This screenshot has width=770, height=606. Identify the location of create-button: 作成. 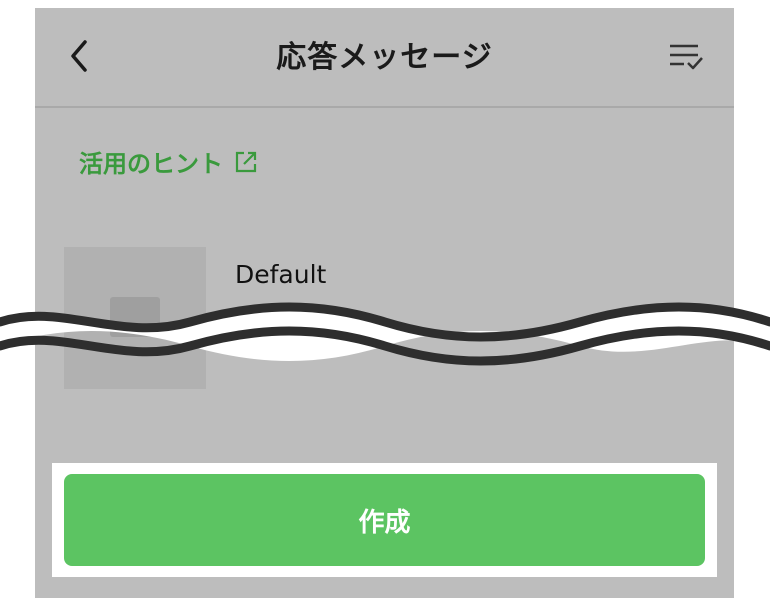
(384, 520).